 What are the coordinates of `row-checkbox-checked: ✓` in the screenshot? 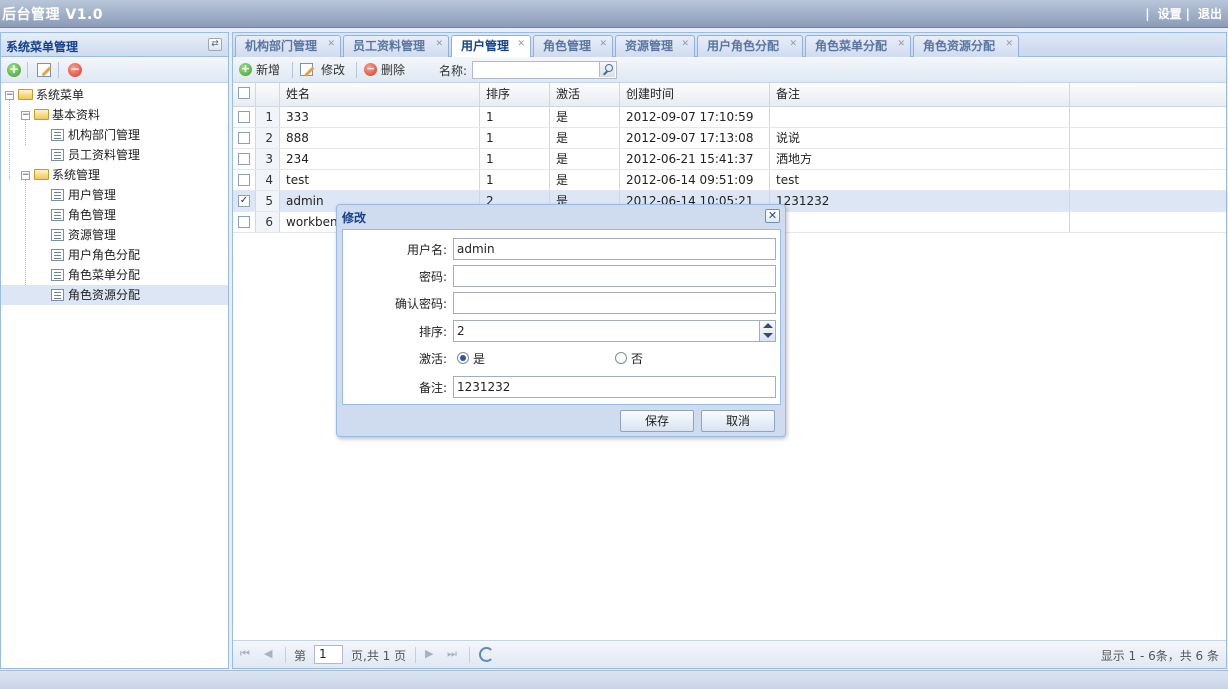 It's located at (244, 201).